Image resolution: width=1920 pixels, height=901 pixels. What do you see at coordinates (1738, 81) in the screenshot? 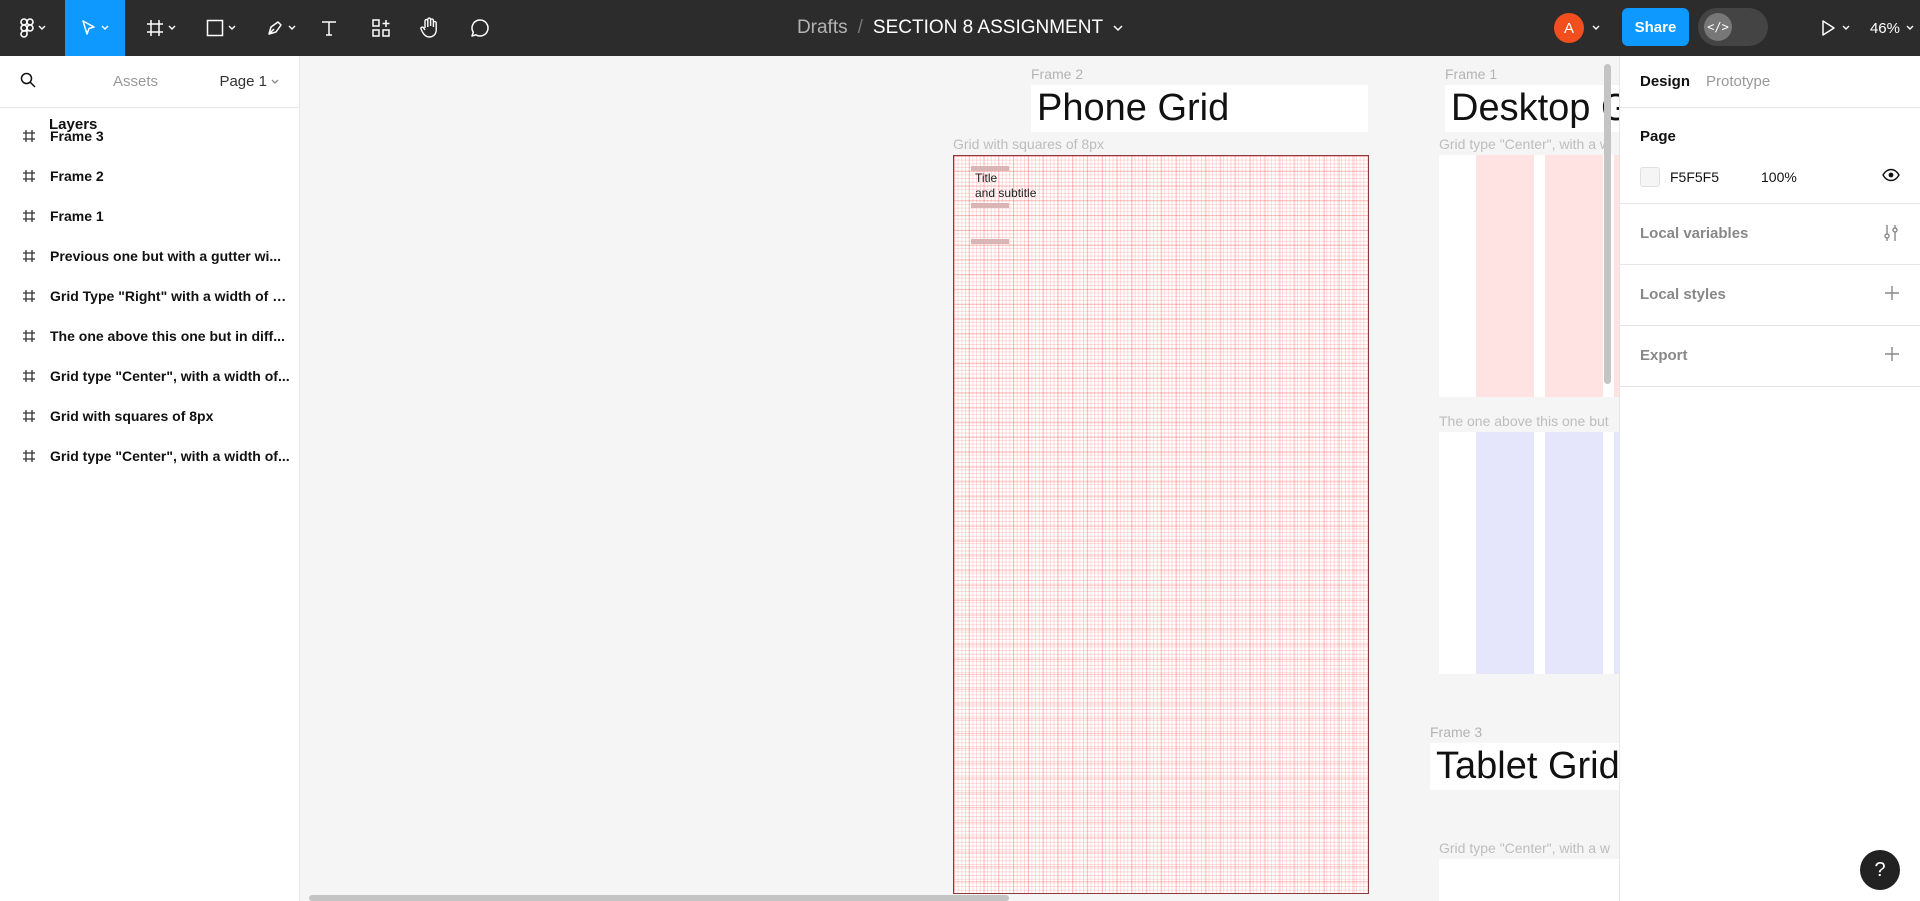
I see `tab-prototype: Prototype` at bounding box center [1738, 81].